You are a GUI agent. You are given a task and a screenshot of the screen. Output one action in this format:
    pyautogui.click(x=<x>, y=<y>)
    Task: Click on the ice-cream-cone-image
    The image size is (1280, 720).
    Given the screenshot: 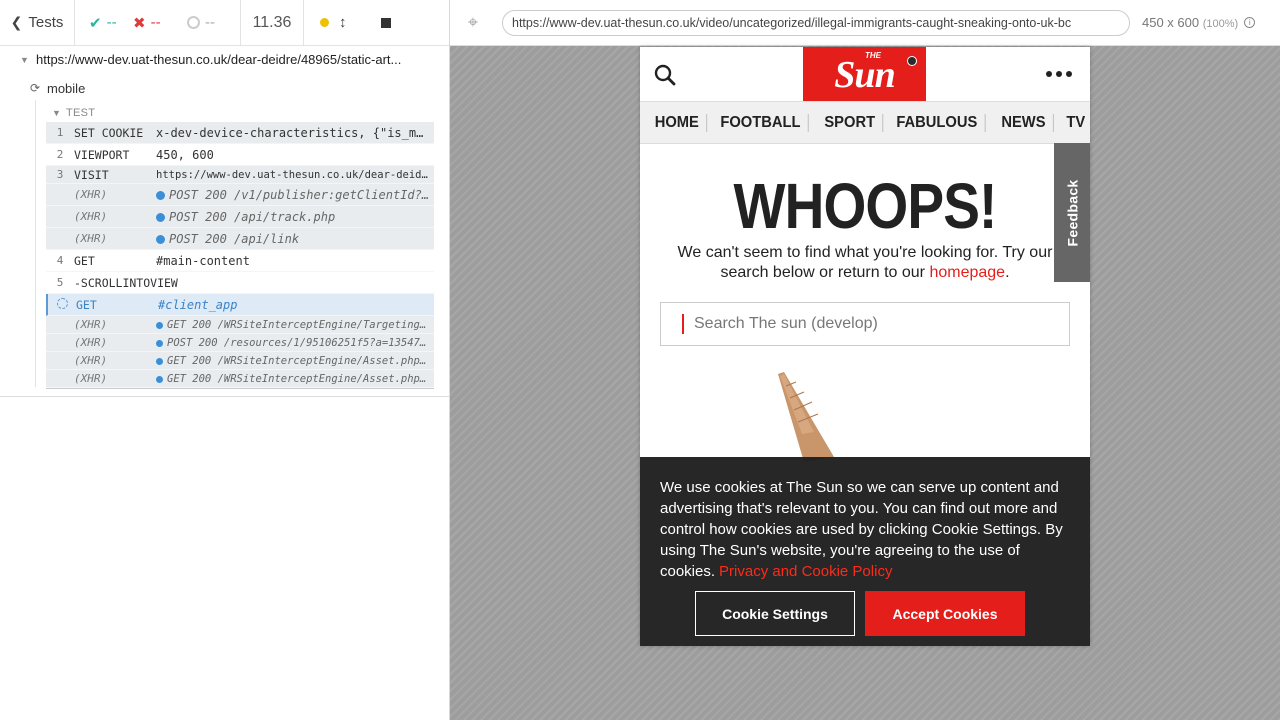 What is the action you would take?
    pyautogui.click(x=806, y=417)
    